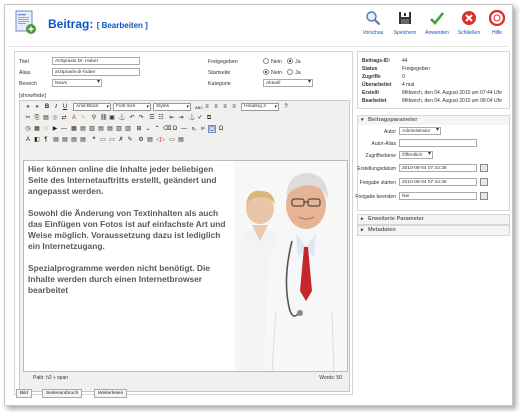 The image size is (520, 412). I want to click on alias-input: arztpraxis-dr-huber, so click(96, 72).